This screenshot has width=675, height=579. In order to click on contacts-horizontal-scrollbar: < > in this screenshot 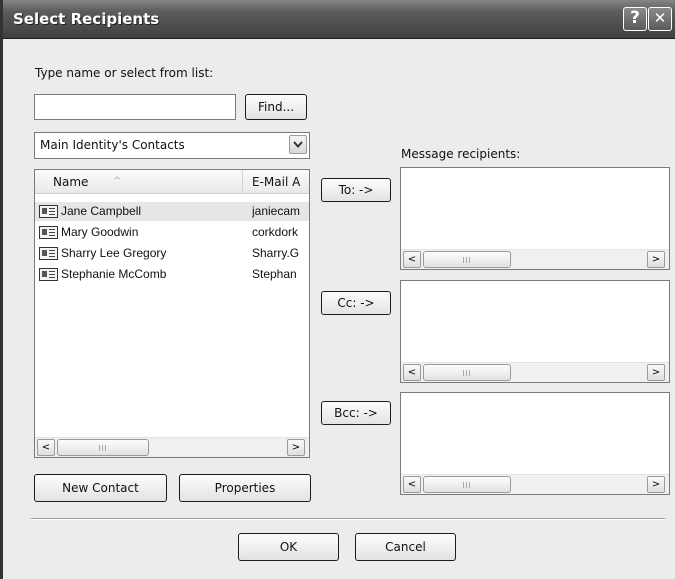, I will do `click(172, 447)`.